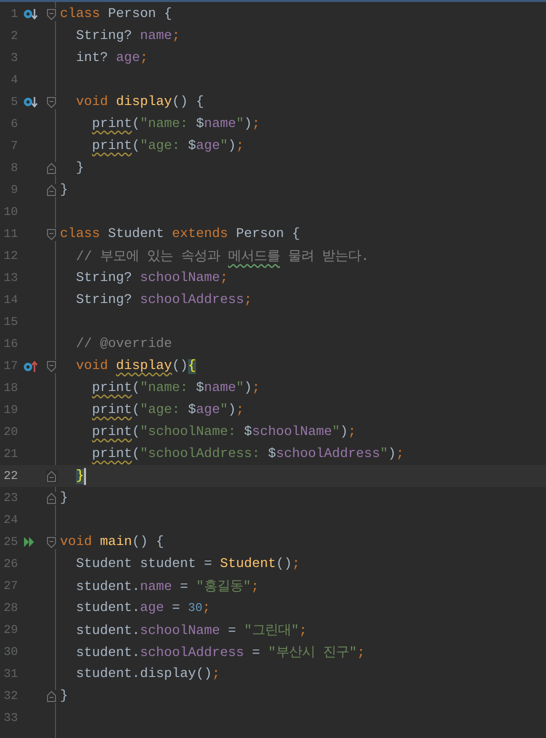 This screenshot has height=738, width=546. What do you see at coordinates (139, 102) in the screenshot?
I see `code-line: void display() {` at bounding box center [139, 102].